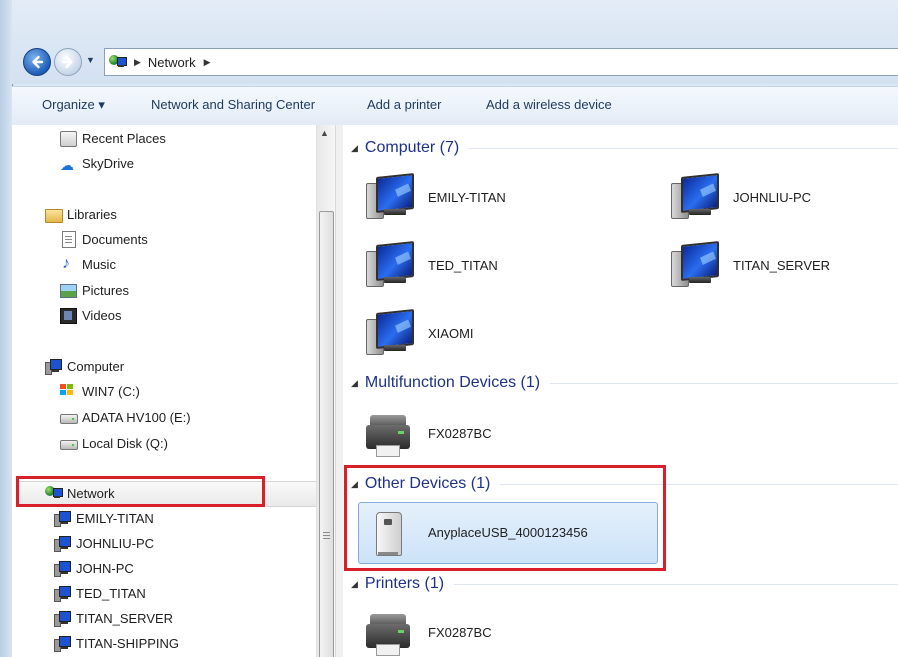  I want to click on nav-item-label: JOHNLIU-PC, so click(115, 543).